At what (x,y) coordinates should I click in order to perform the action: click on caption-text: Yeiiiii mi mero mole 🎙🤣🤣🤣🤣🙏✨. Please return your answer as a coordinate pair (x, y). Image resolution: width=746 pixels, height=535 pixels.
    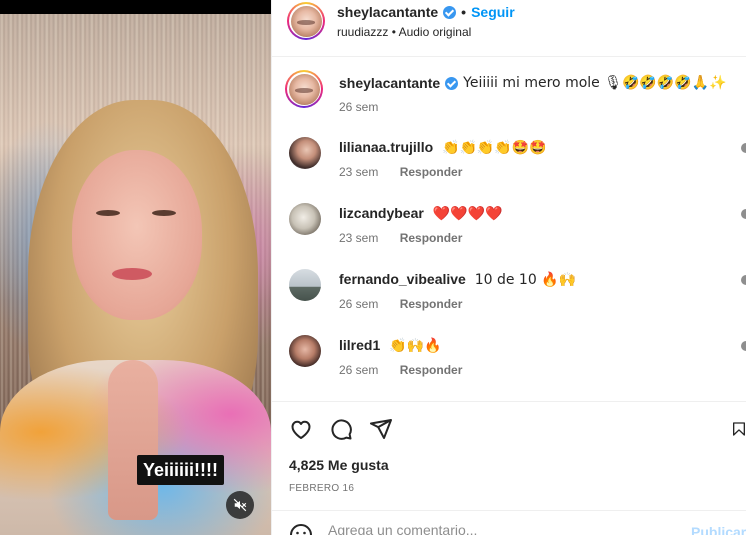
    Looking at the image, I should click on (595, 83).